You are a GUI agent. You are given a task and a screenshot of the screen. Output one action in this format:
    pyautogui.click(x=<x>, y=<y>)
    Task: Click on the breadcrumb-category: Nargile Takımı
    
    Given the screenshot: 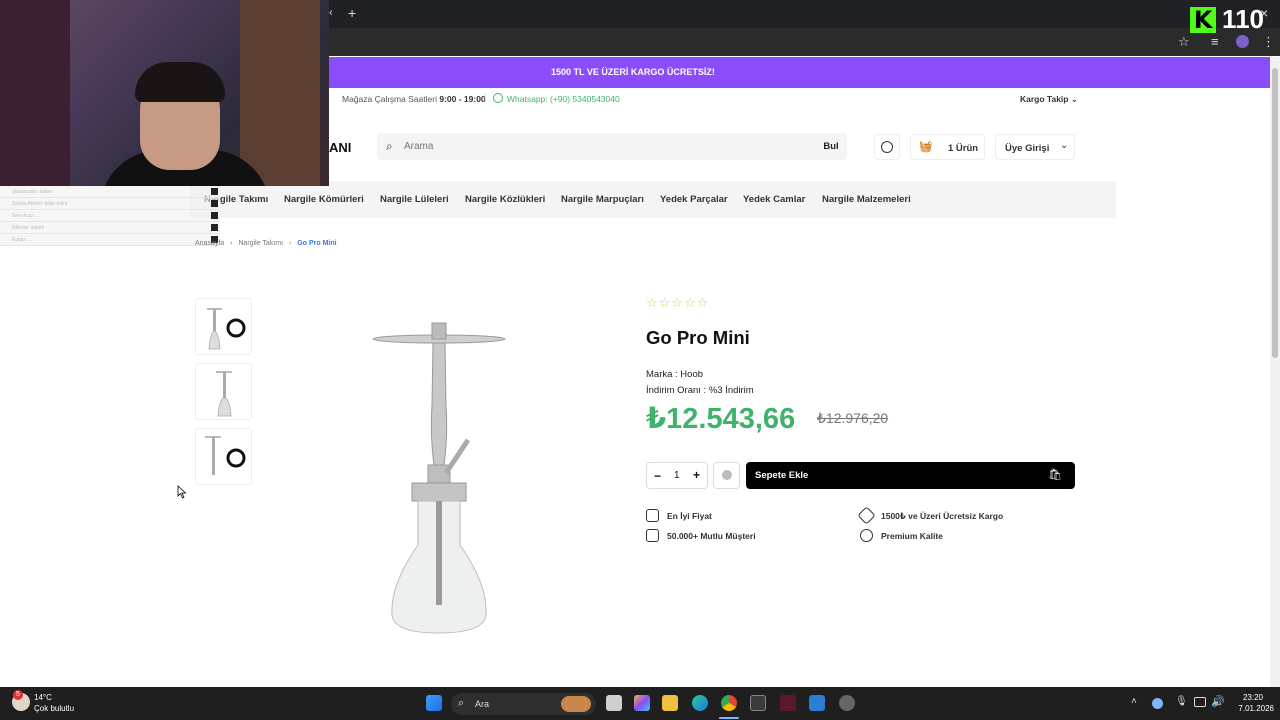 What is the action you would take?
    pyautogui.click(x=260, y=243)
    